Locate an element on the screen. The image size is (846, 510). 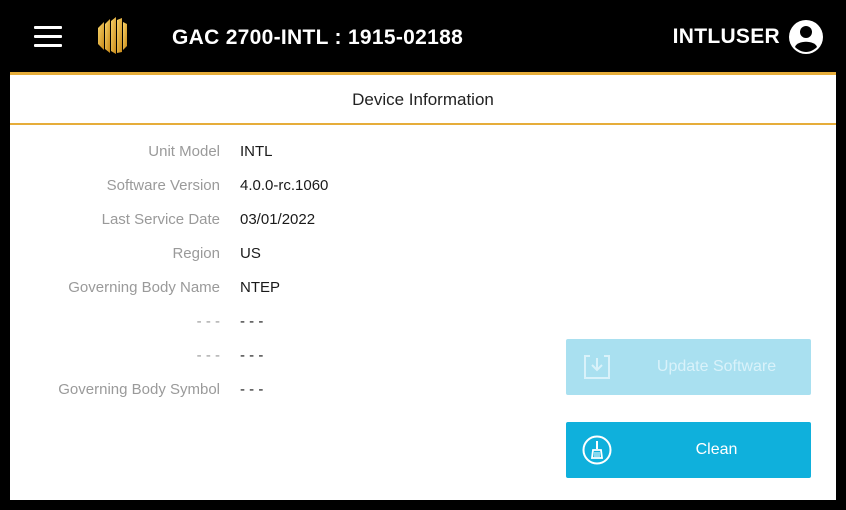
info-label: Unit Model is located at coordinates (184, 151).